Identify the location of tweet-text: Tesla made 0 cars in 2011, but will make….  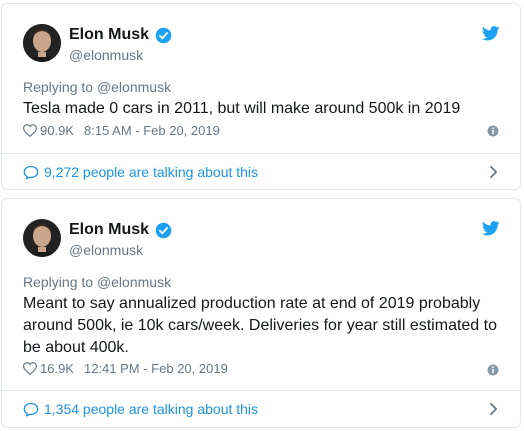
(242, 108).